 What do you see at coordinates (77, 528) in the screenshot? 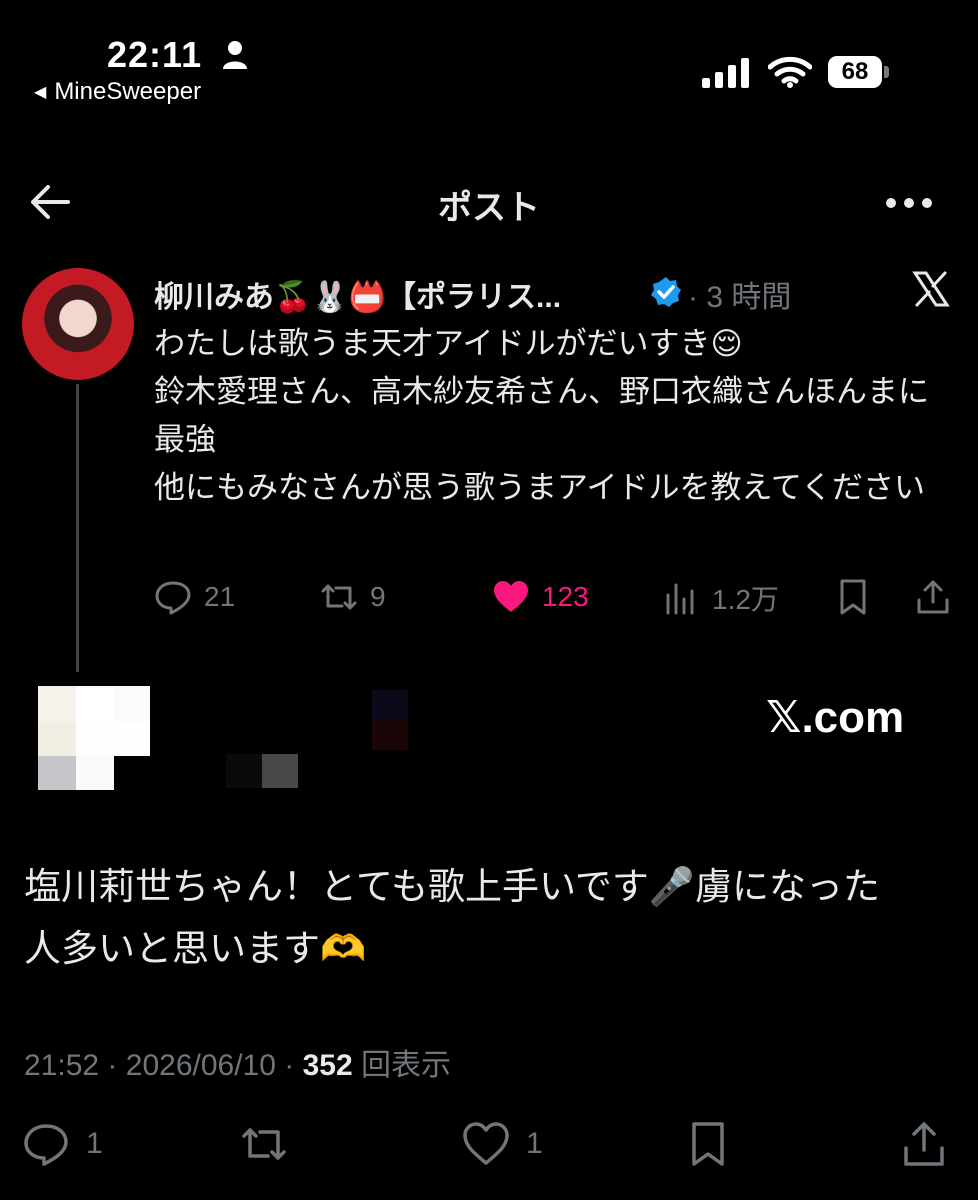
I see `thread-line` at bounding box center [77, 528].